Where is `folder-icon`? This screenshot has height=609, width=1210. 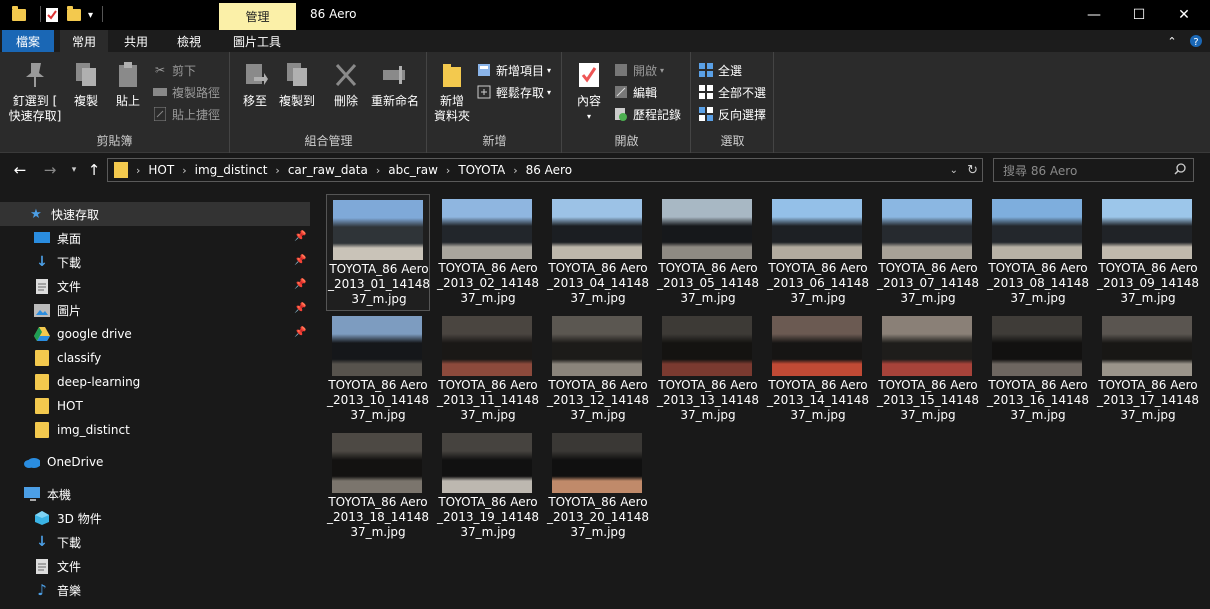 folder-icon is located at coordinates (19, 15).